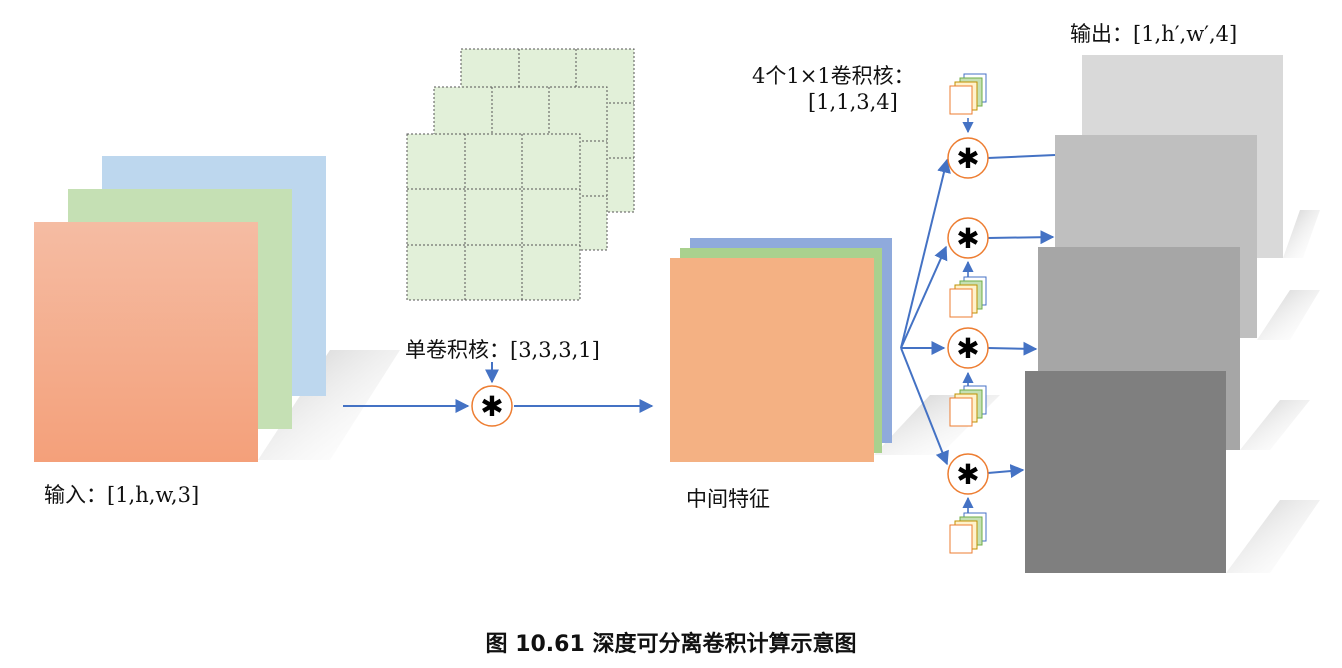  Describe the element at coordinates (1012, 348) in the screenshot. I see `op3-to-output` at that location.